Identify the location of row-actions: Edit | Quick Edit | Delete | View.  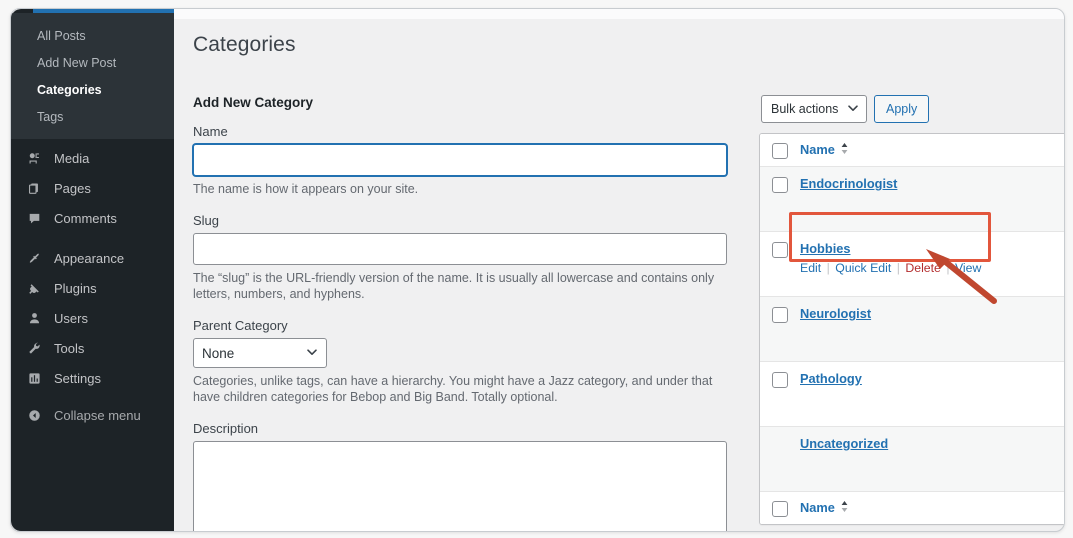
(932, 268).